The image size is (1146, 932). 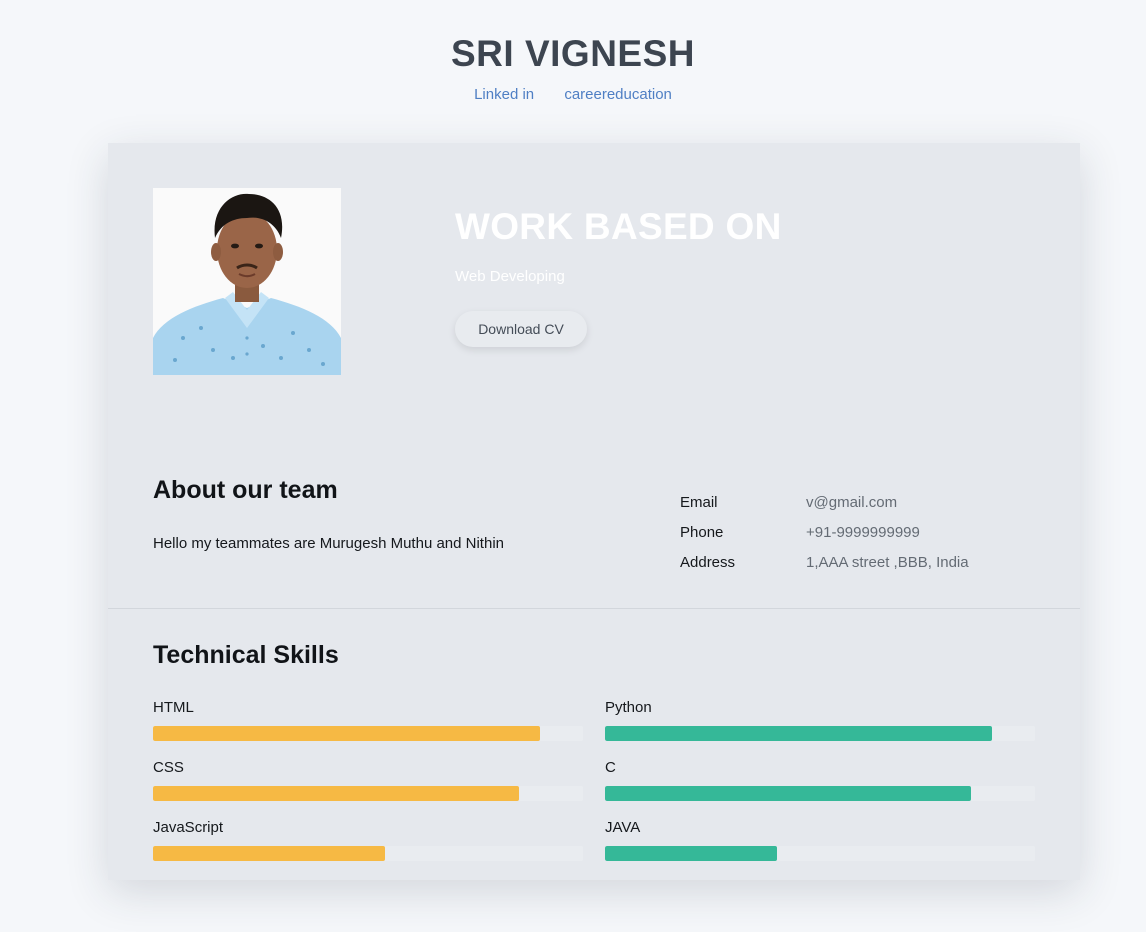 What do you see at coordinates (521, 329) in the screenshot?
I see `download-cv-button: Download CV` at bounding box center [521, 329].